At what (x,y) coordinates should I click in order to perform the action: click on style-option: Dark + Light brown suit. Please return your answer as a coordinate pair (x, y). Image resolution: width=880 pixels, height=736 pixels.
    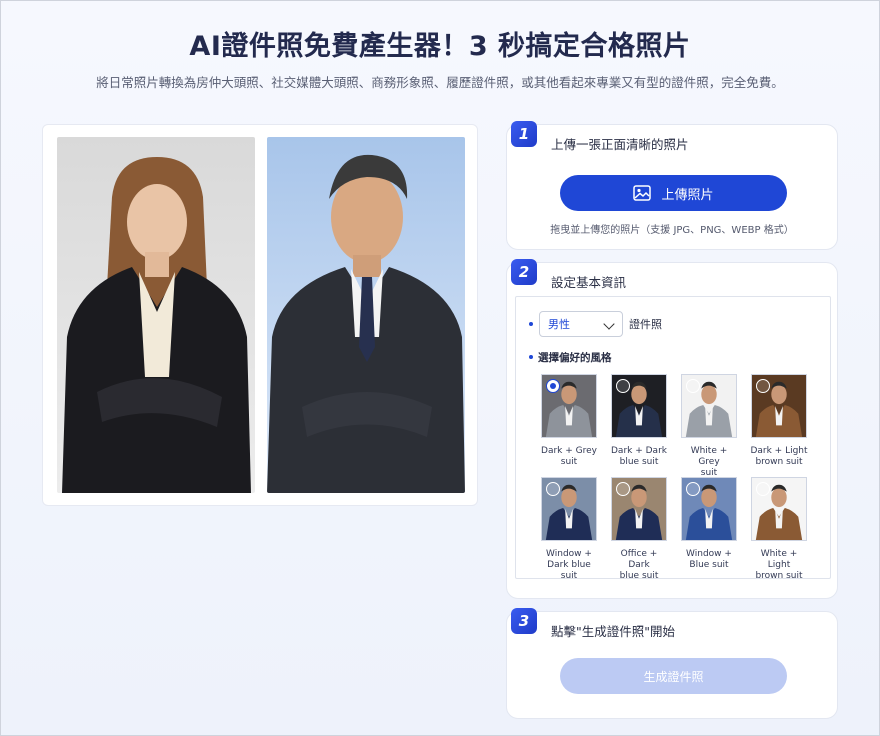
    Looking at the image, I should click on (779, 421).